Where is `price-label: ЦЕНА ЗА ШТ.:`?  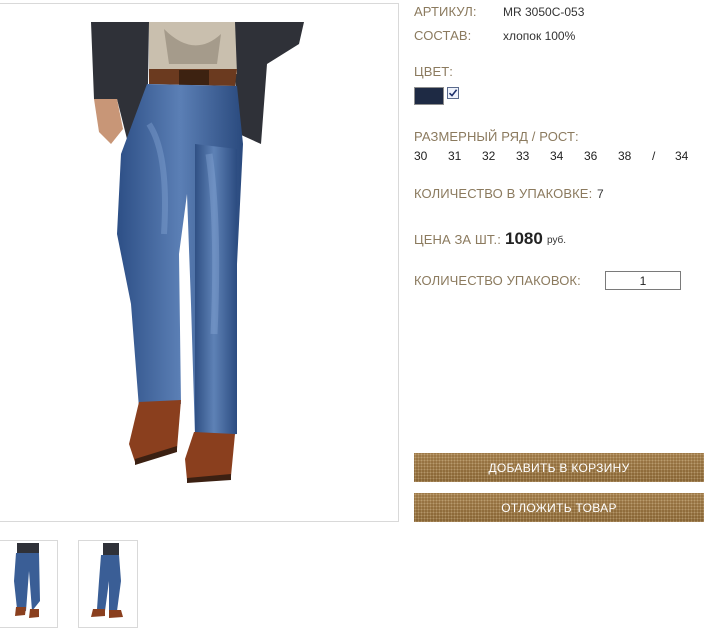
price-label: ЦЕНА ЗА ШТ.: is located at coordinates (457, 239).